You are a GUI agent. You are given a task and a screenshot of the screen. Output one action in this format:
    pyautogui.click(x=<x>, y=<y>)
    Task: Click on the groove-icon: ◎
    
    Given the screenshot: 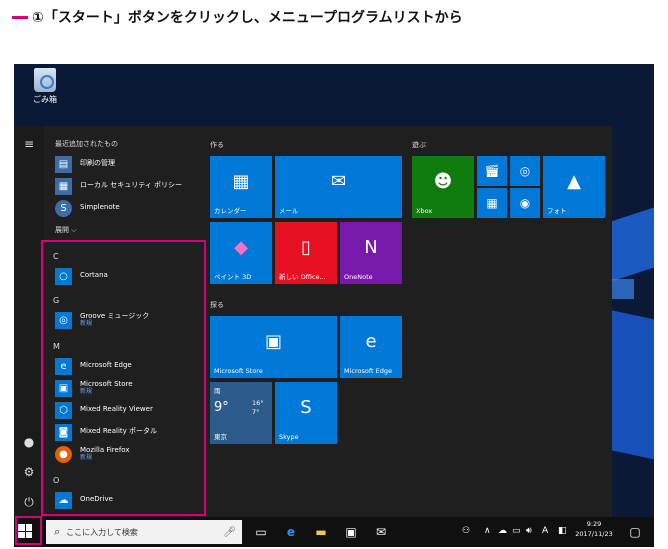 What is the action you would take?
    pyautogui.click(x=525, y=171)
    